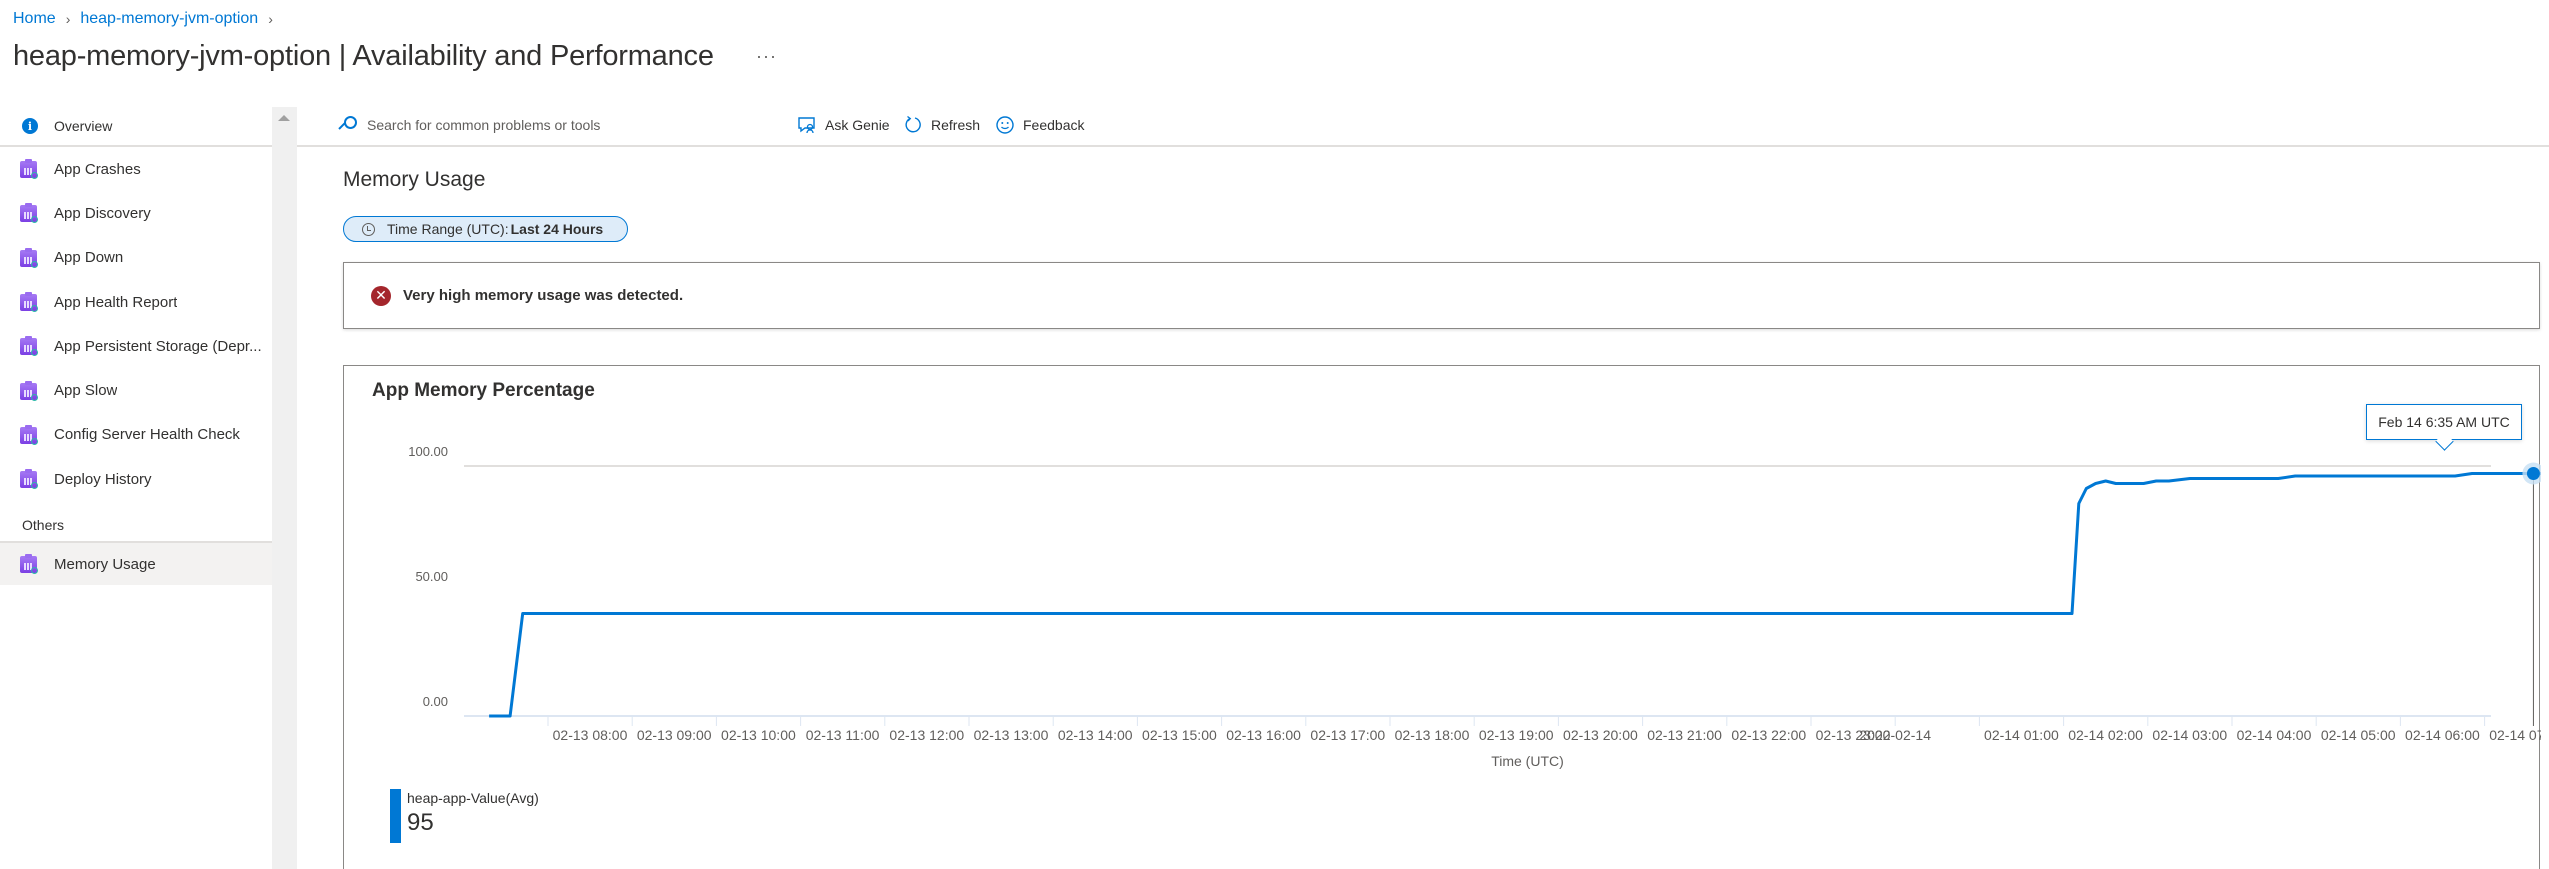  I want to click on refresh-icon, so click(913, 125).